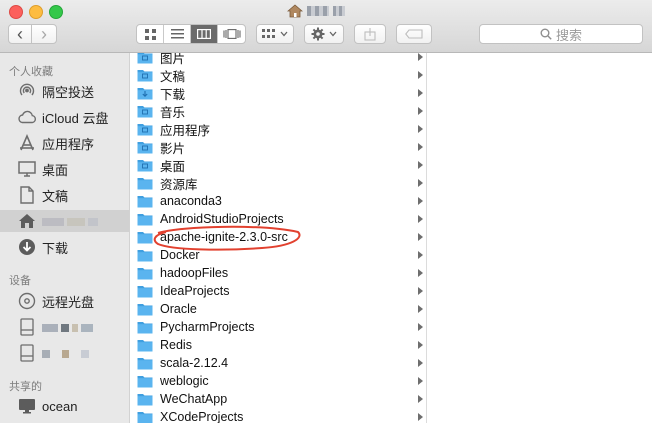  What do you see at coordinates (64, 247) in the screenshot?
I see `sidebar-item-downloads: 下载` at bounding box center [64, 247].